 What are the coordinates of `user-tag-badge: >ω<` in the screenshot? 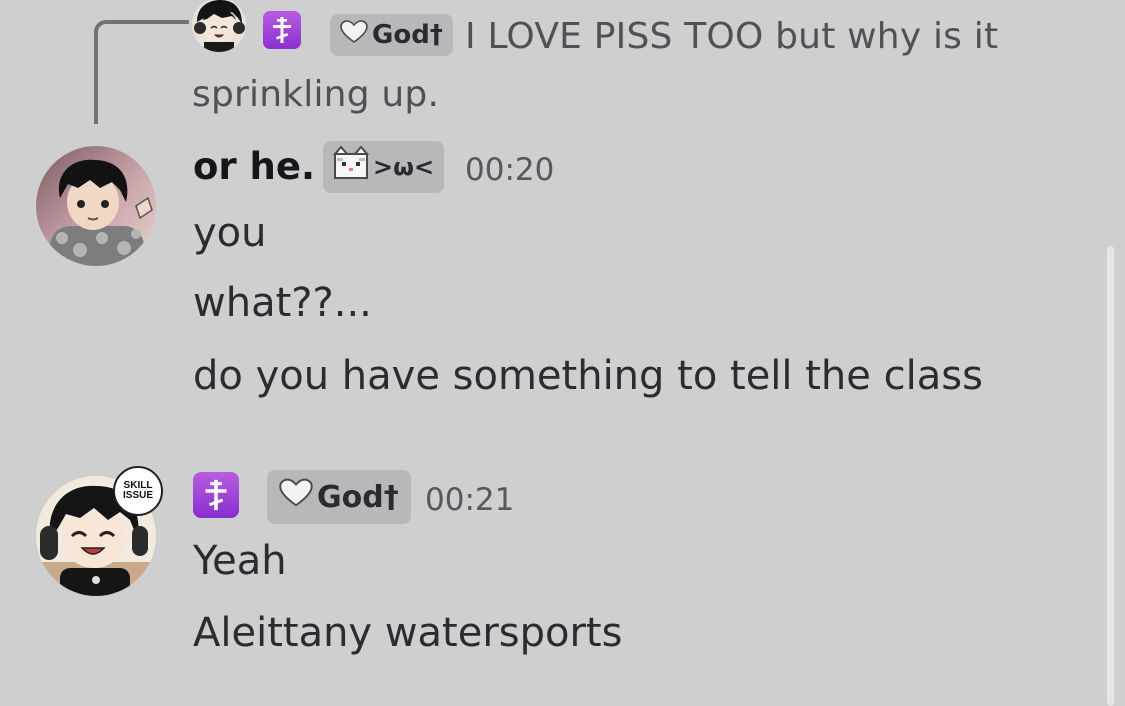 It's located at (384, 167).